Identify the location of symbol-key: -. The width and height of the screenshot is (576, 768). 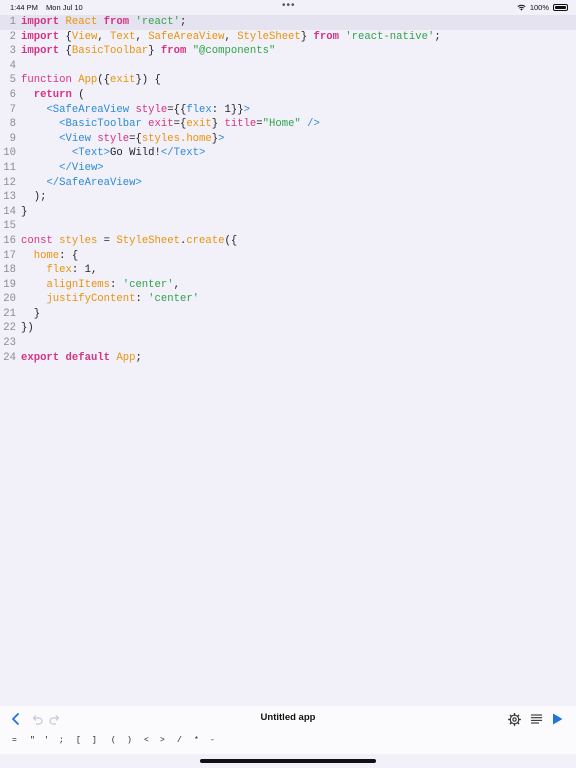
(212, 740).